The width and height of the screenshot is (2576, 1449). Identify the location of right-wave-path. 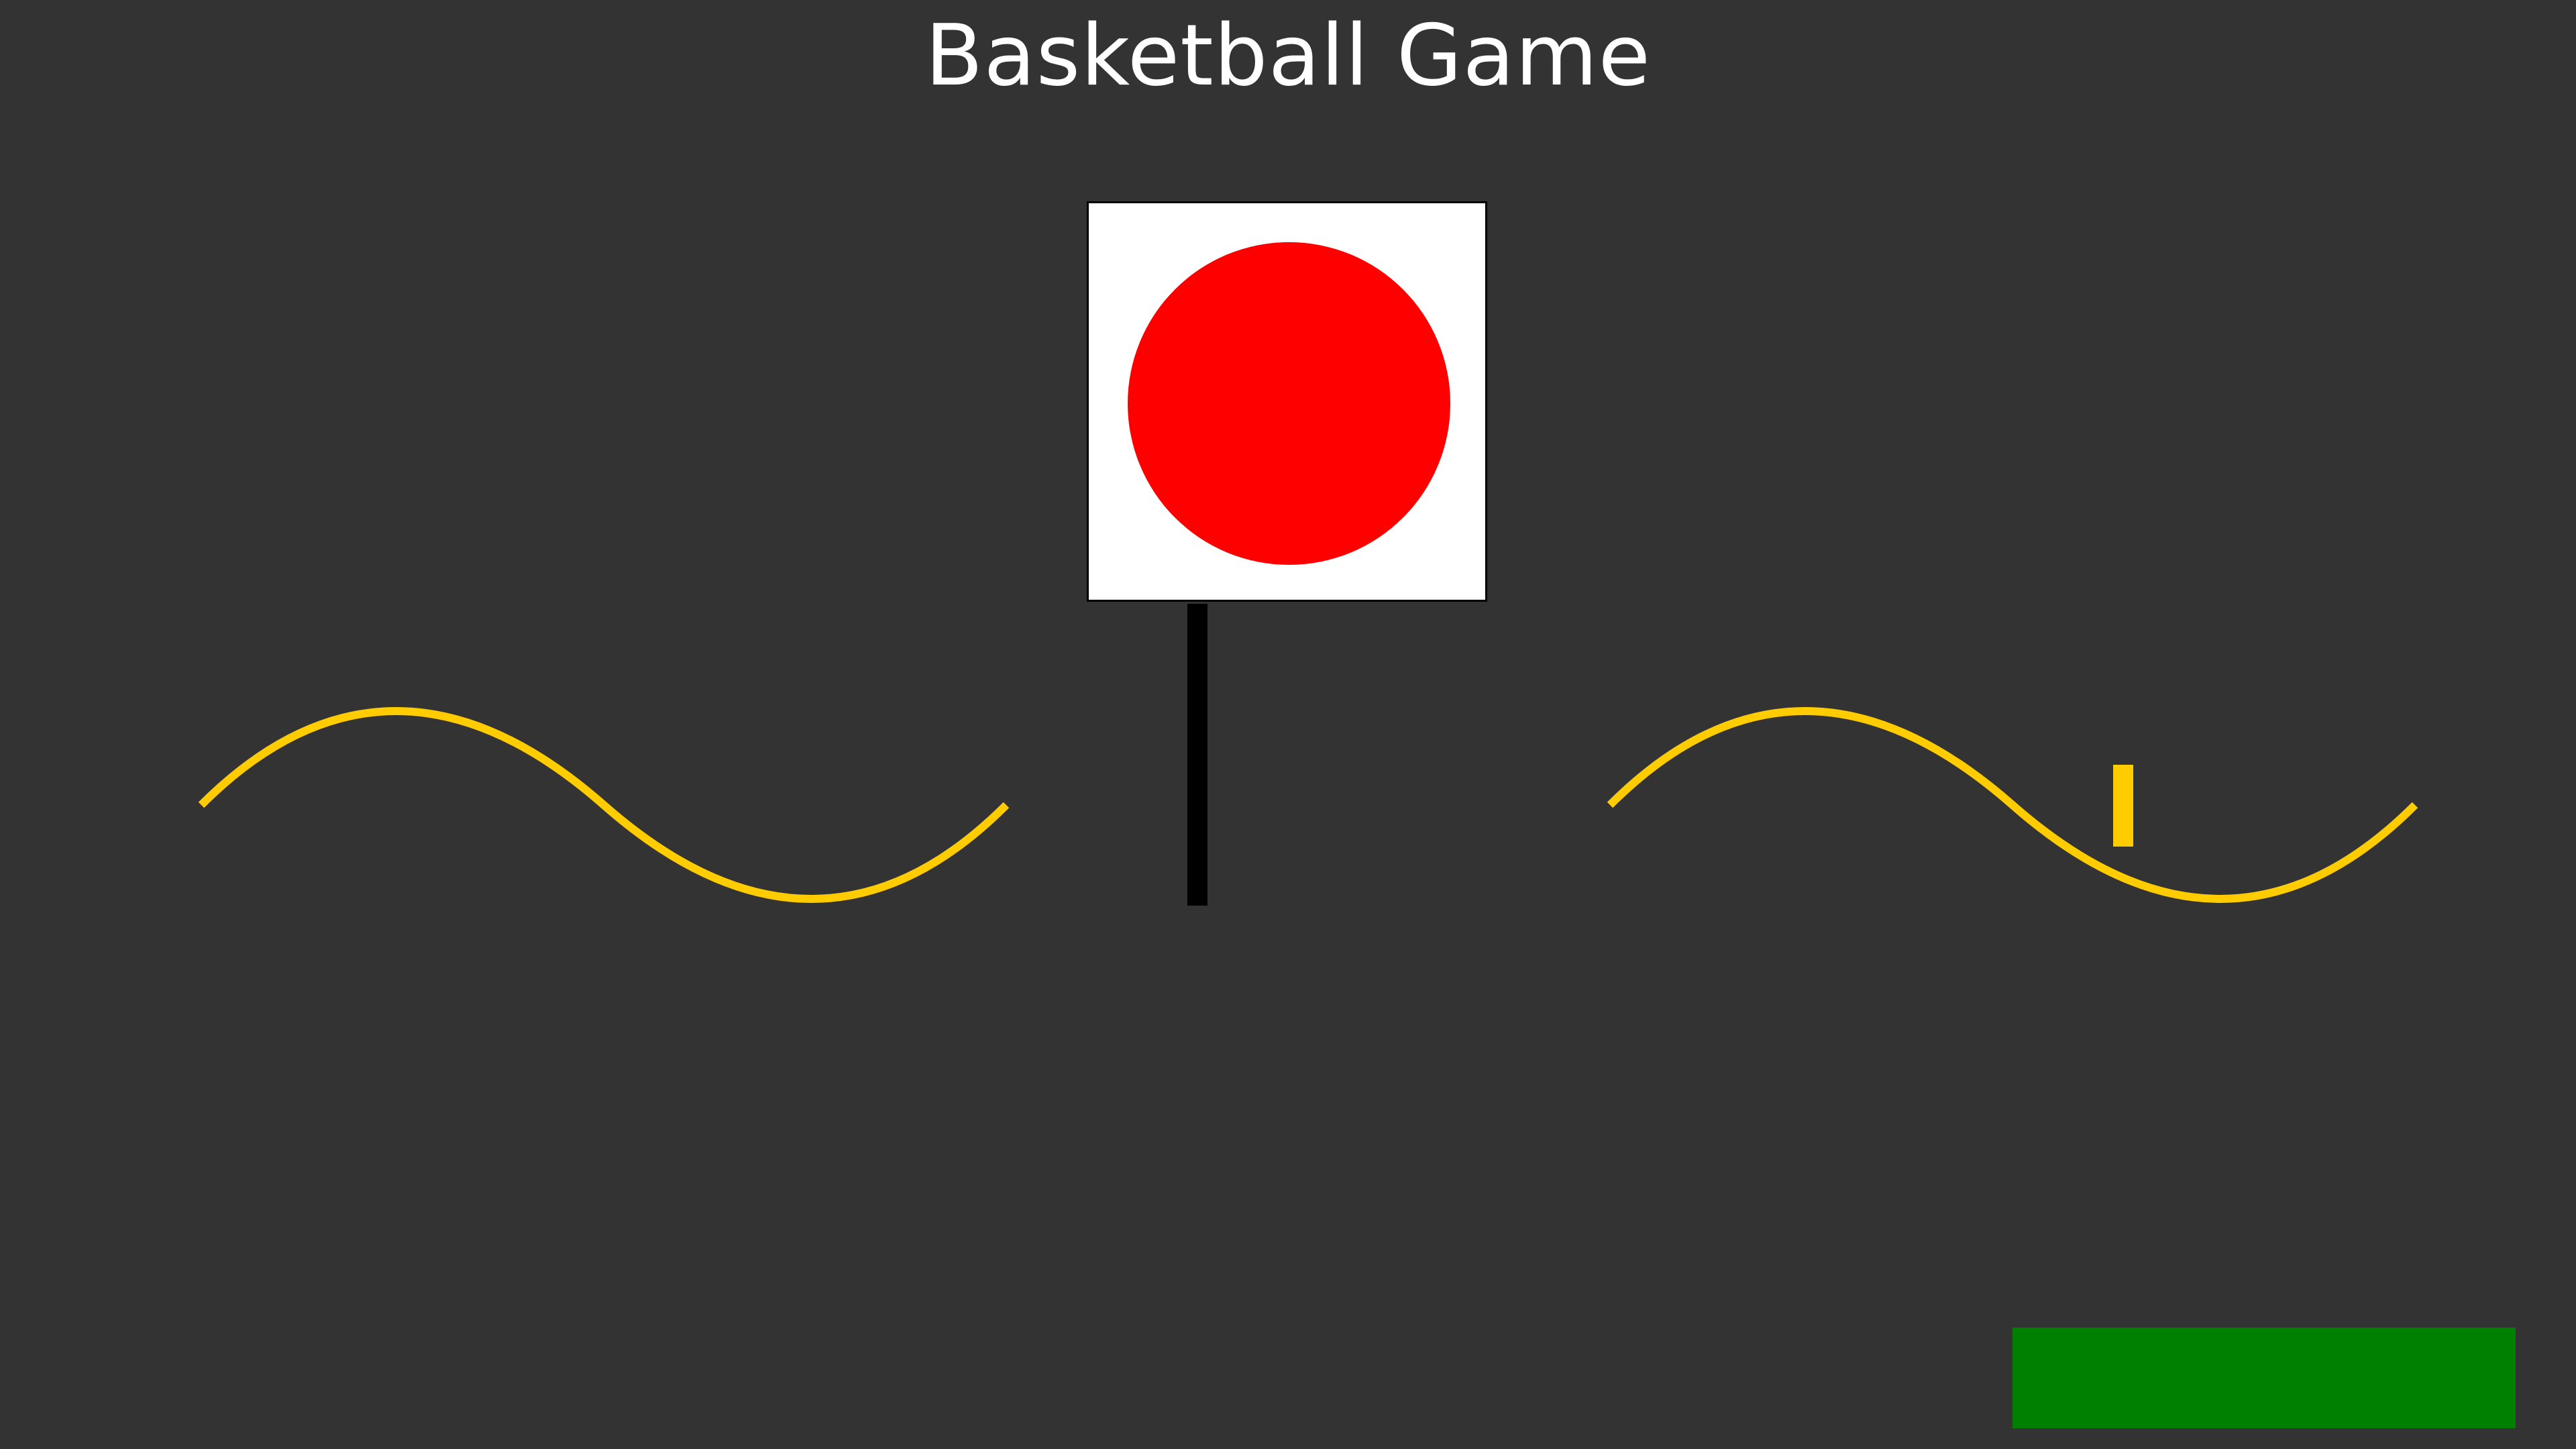
(2012, 805).